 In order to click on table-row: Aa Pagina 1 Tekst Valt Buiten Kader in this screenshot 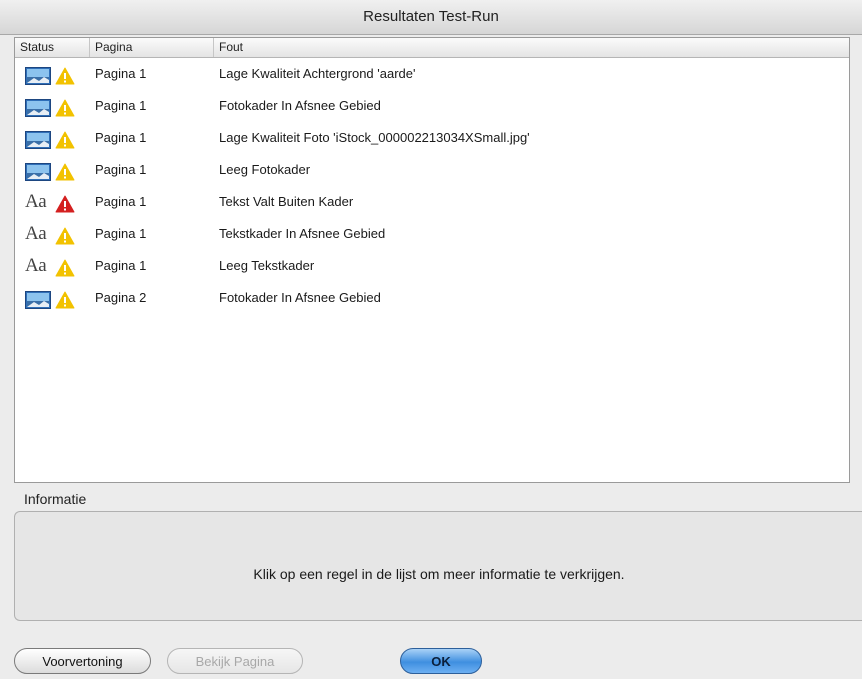, I will do `click(432, 202)`.